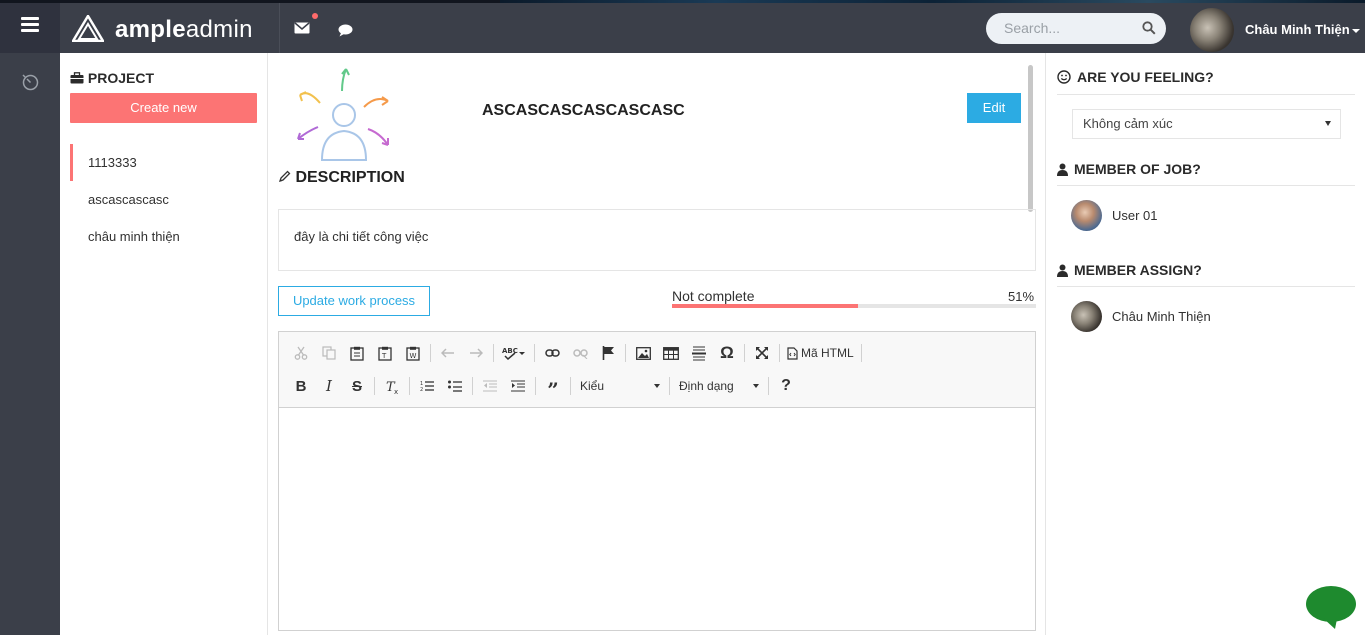 The height and width of the screenshot is (635, 1365). Describe the element at coordinates (786, 386) in the screenshot. I see `help-icon: ?` at that location.